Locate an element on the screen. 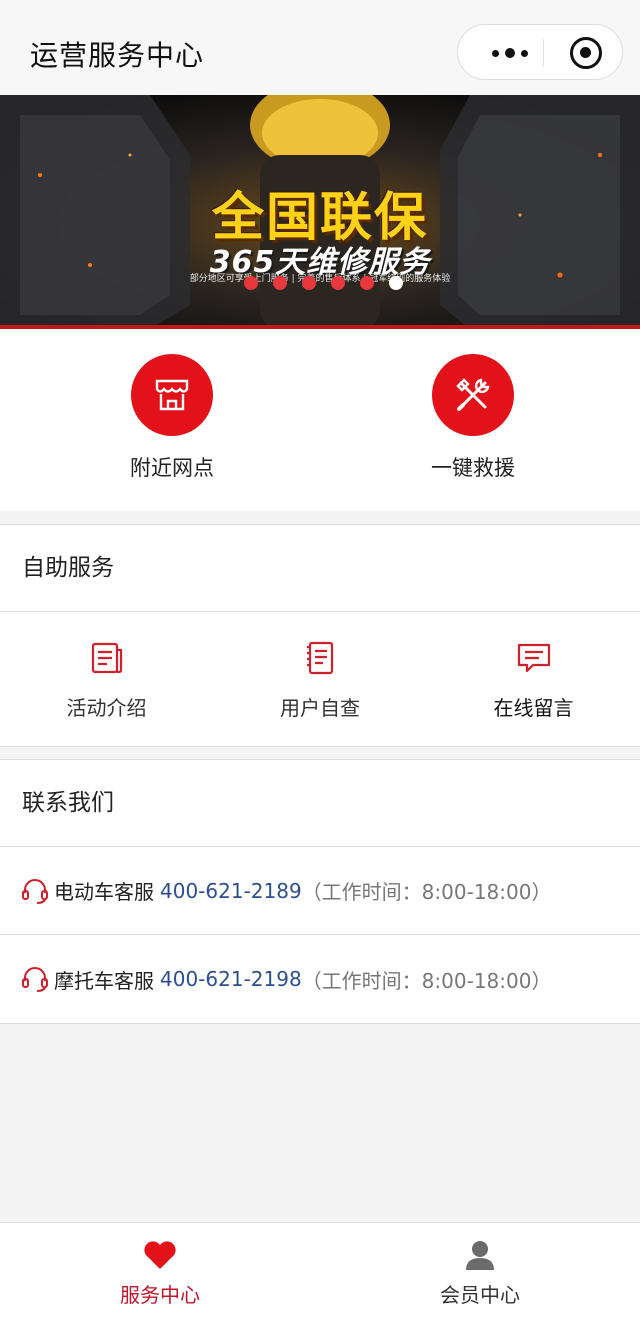  contact-name: 电动车客服 is located at coordinates (104, 892).